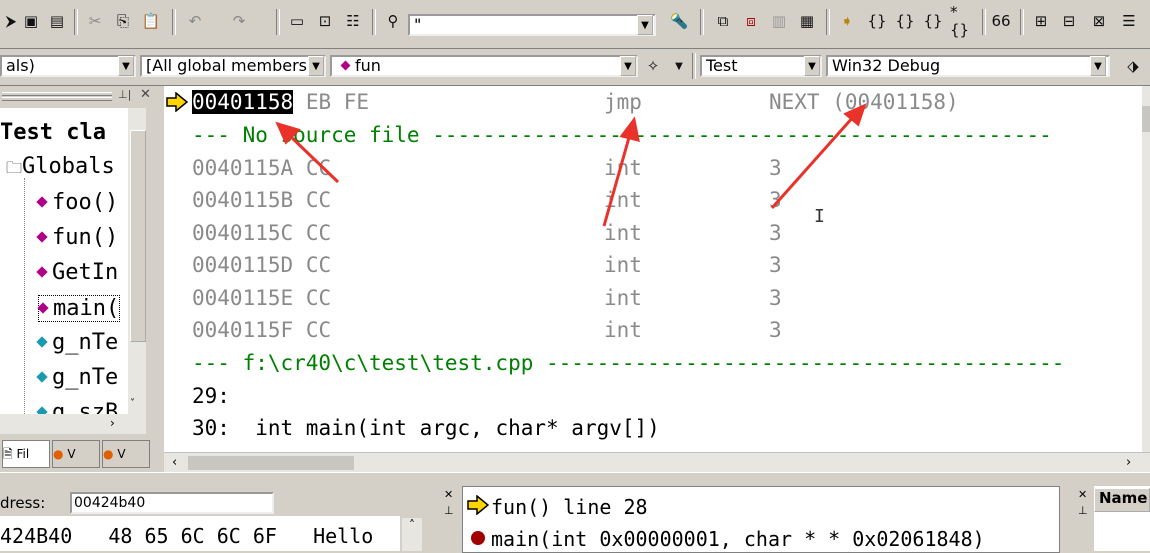 Image resolution: width=1150 pixels, height=553 pixels. Describe the element at coordinates (575, 479) in the screenshot. I see `bottom-splitter` at that location.